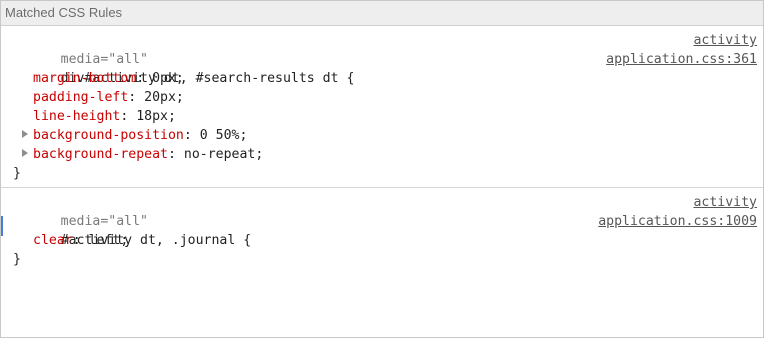 This screenshot has width=764, height=338. Describe the element at coordinates (385, 97) in the screenshot. I see `declaration: padding-left: 20px;` at that location.